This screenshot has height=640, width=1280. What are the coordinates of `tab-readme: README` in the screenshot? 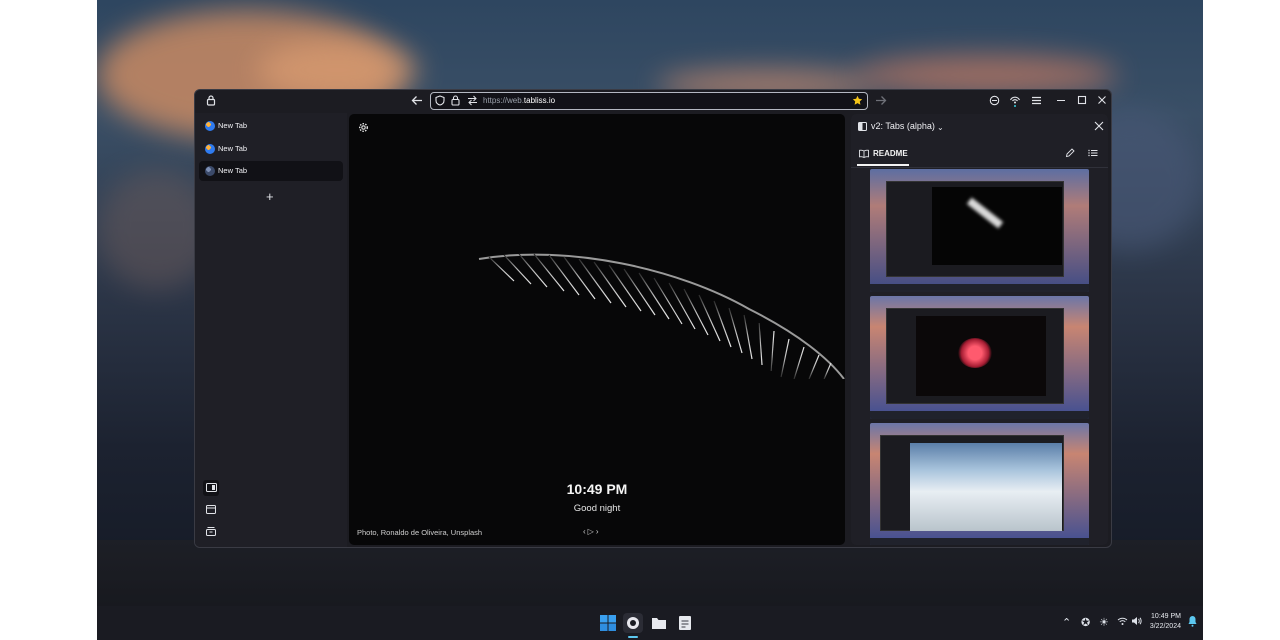 It's located at (883, 154).